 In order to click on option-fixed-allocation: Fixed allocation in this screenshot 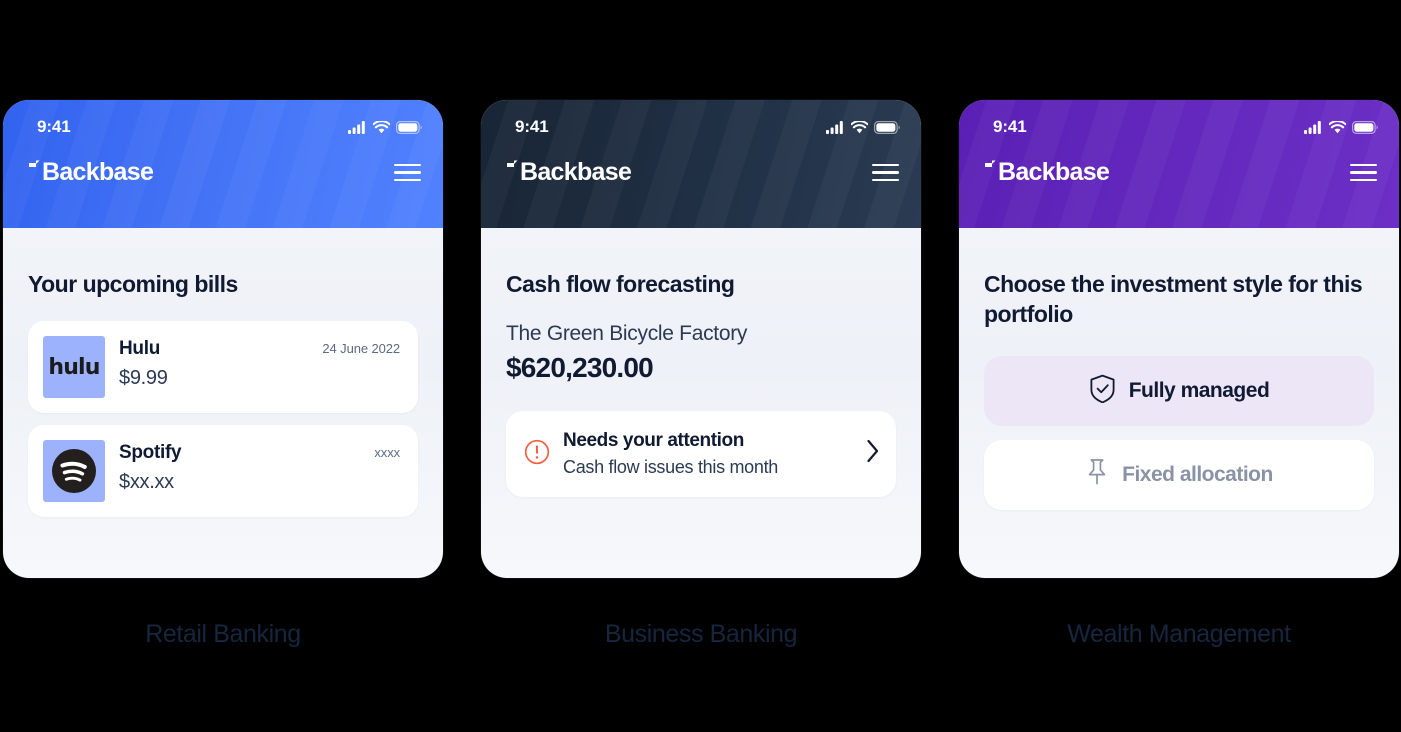, I will do `click(1179, 474)`.